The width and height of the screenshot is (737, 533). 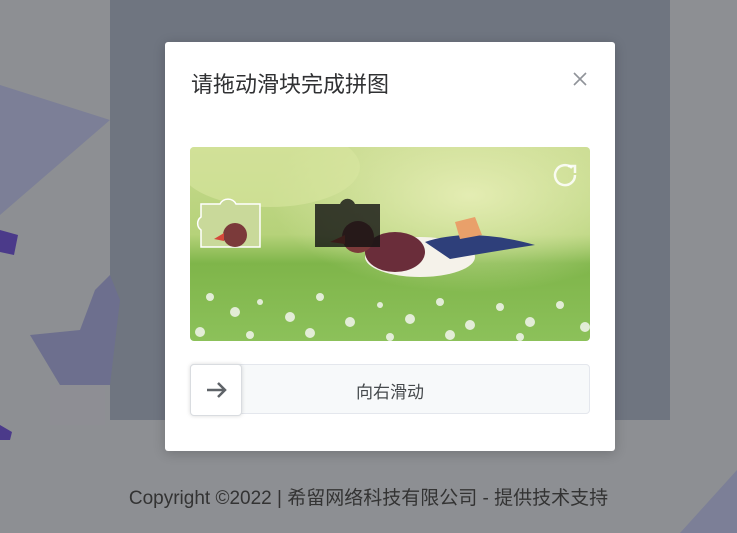 What do you see at coordinates (390, 393) in the screenshot?
I see `slider-hint: 向右滑动` at bounding box center [390, 393].